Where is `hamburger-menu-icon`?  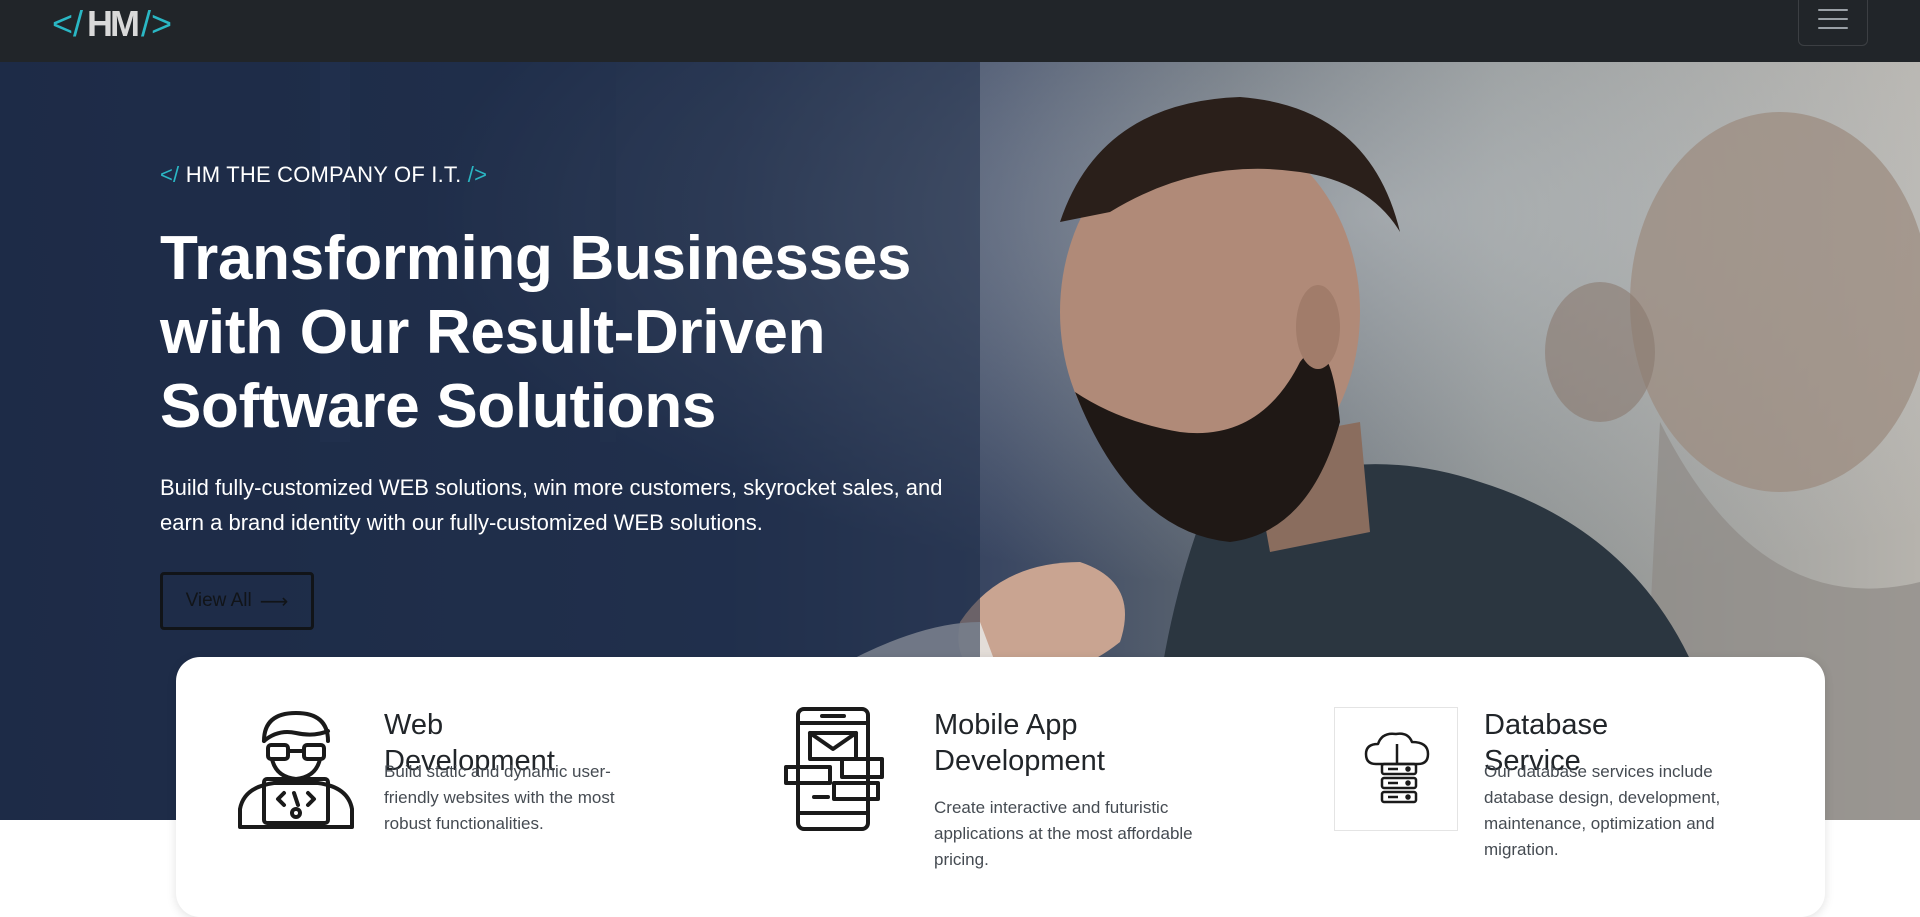 hamburger-menu-icon is located at coordinates (1833, 10).